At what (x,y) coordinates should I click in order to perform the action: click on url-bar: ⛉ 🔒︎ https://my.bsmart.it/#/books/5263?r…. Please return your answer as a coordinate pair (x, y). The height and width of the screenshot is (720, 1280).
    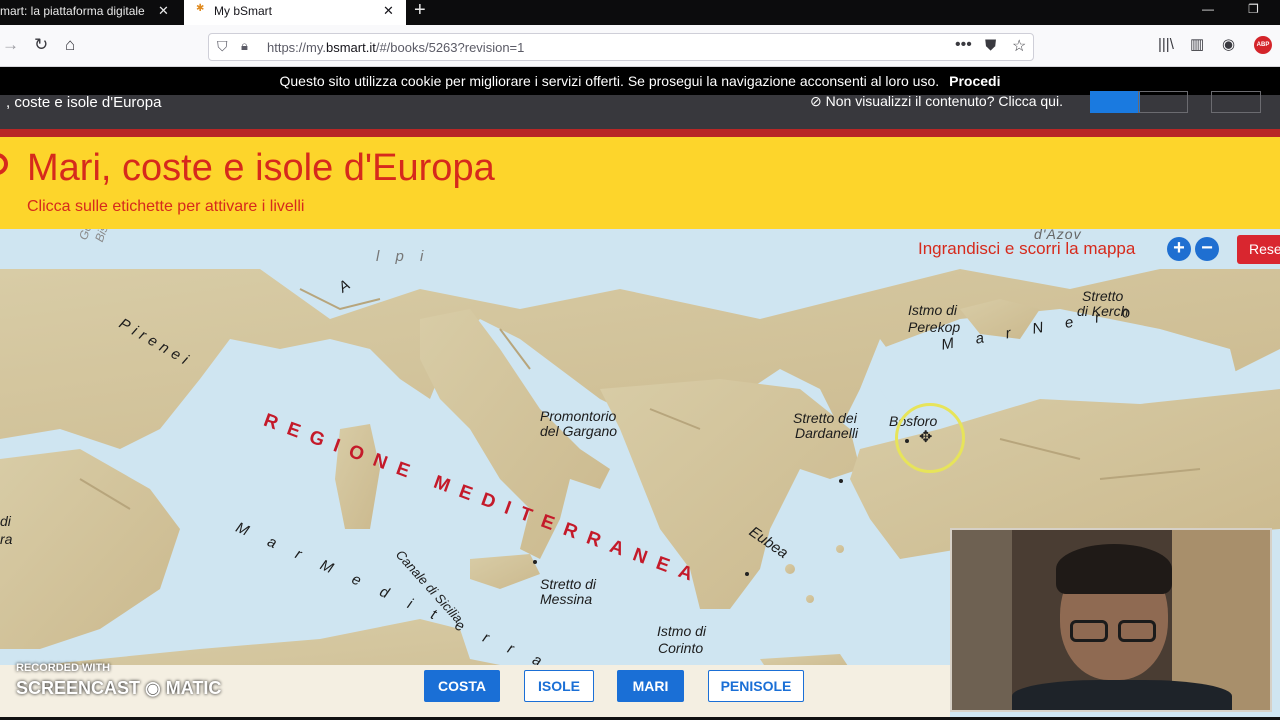
    Looking at the image, I should click on (621, 47).